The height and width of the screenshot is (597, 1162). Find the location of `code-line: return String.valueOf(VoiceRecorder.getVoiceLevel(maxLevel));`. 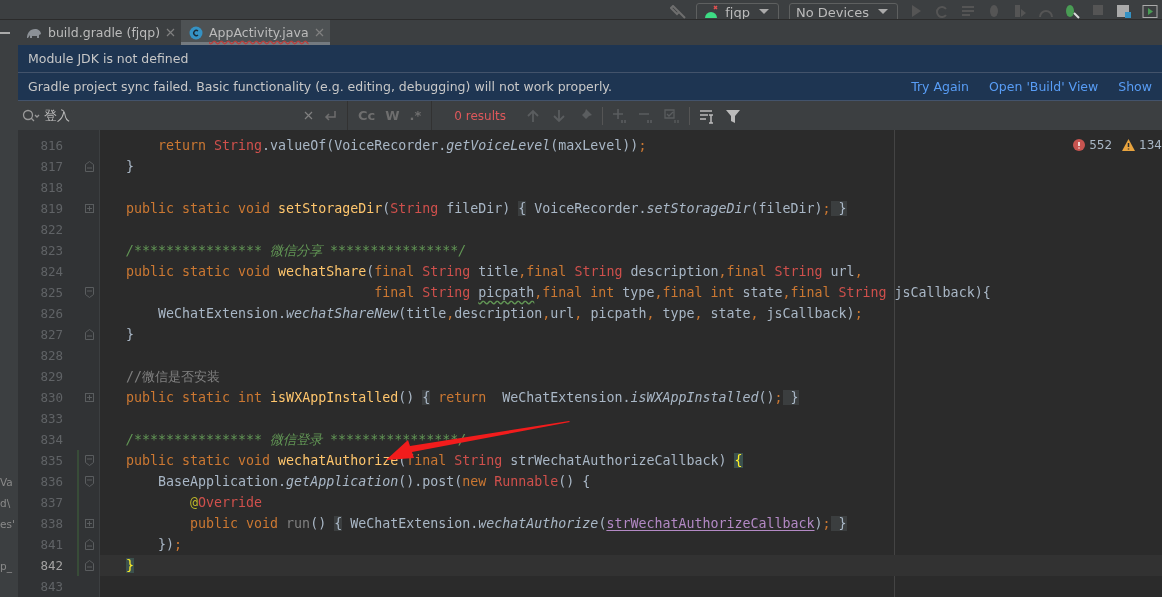

code-line: return String.valueOf(VoiceRecorder.getVoiceLevel(maxLevel)); is located at coordinates (402, 145).